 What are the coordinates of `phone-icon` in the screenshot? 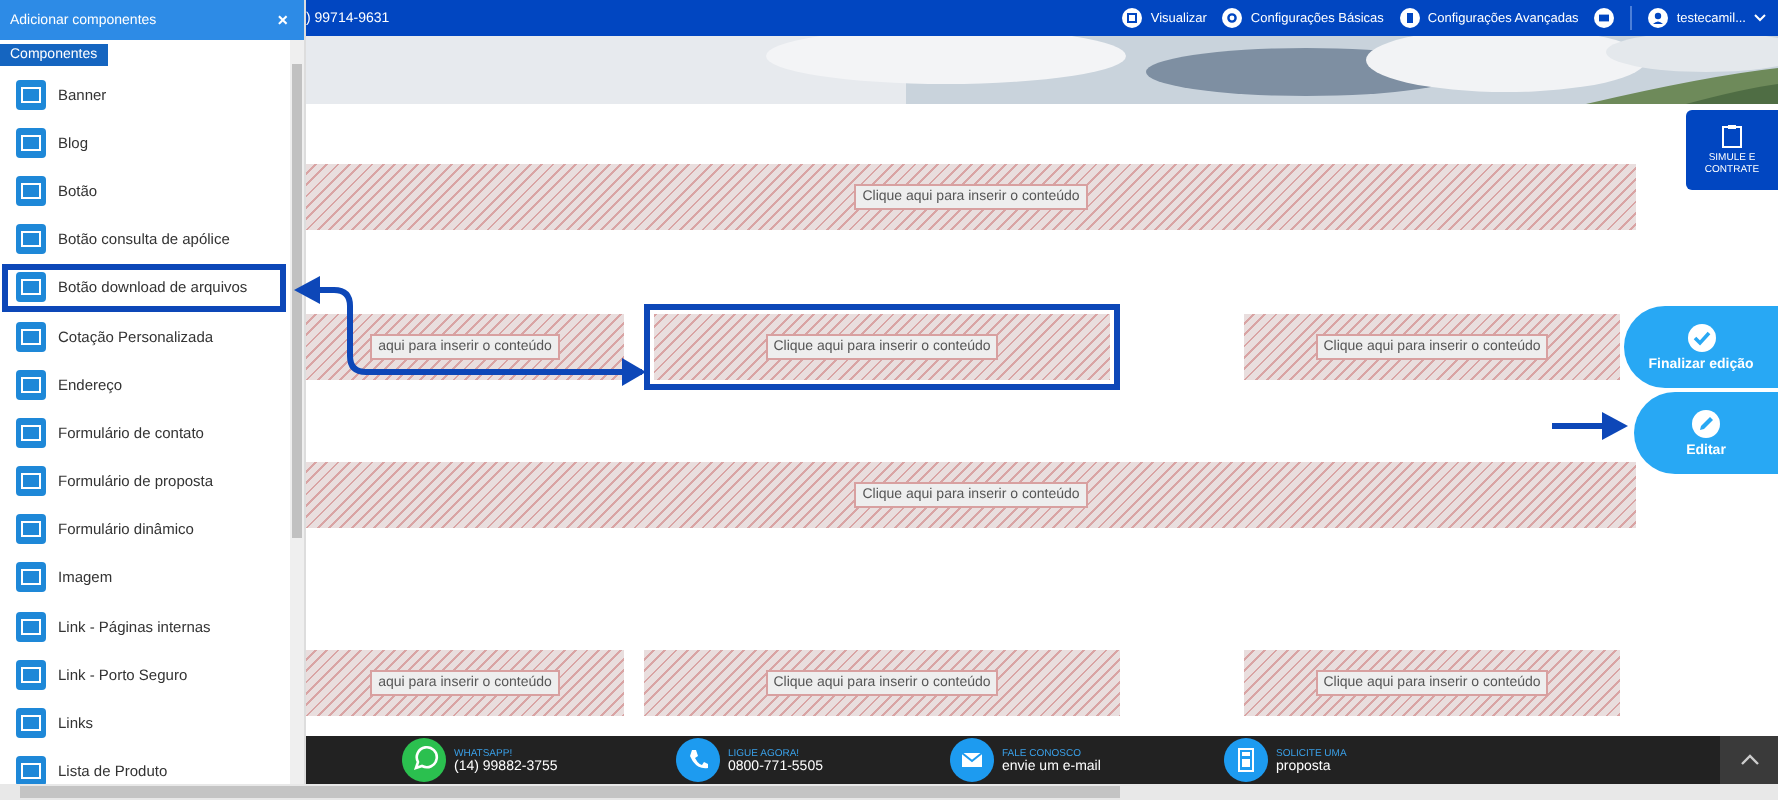 It's located at (698, 760).